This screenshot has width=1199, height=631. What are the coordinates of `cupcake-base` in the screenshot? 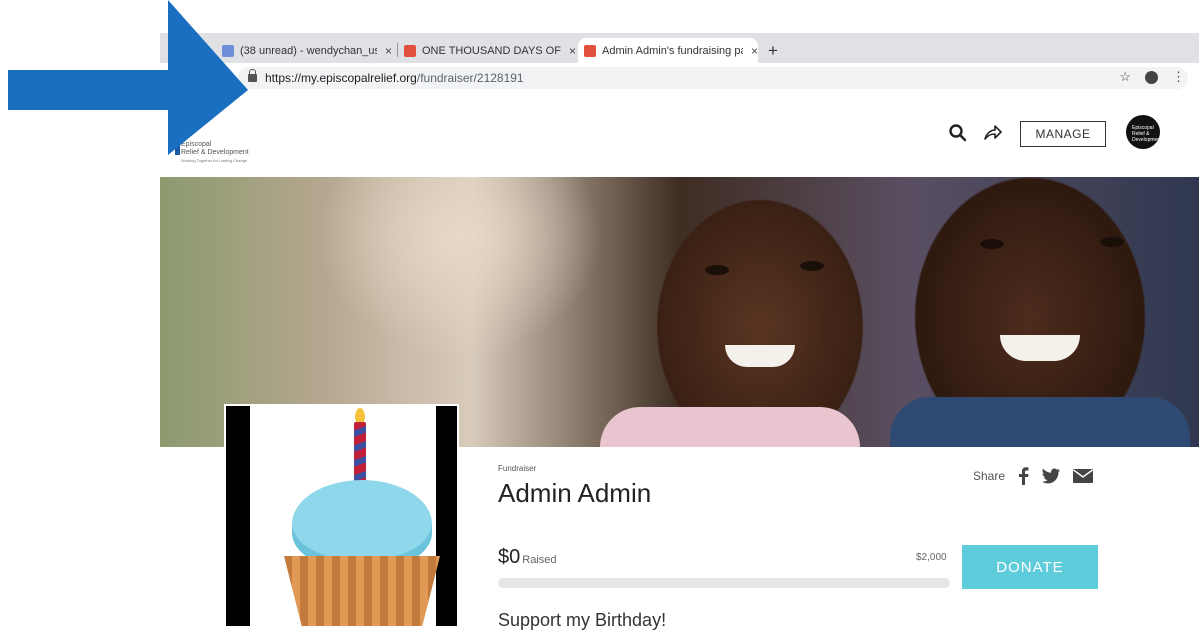 It's located at (362, 591).